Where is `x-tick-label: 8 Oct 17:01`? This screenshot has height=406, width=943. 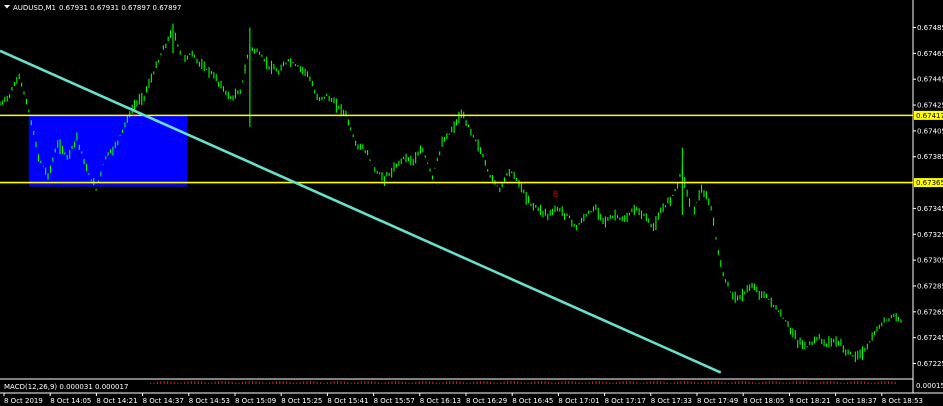
x-tick-label: 8 Oct 17:01 is located at coordinates (578, 401).